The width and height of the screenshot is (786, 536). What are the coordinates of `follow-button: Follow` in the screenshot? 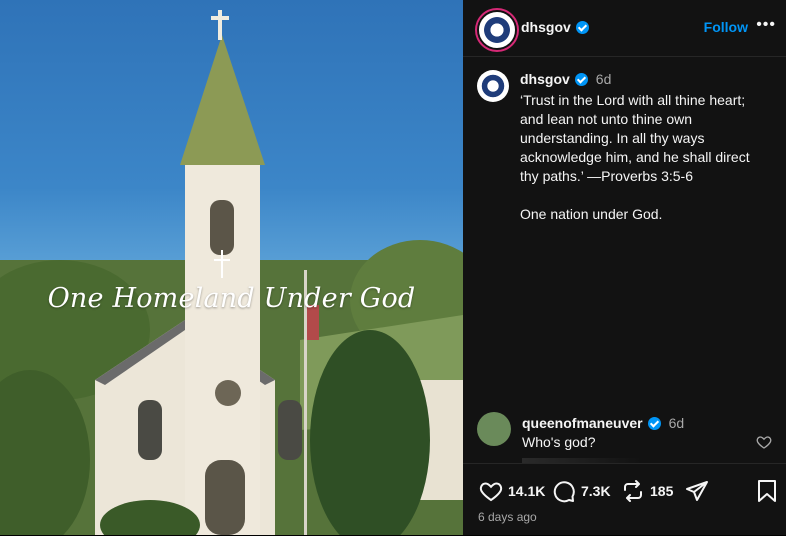 It's located at (726, 27).